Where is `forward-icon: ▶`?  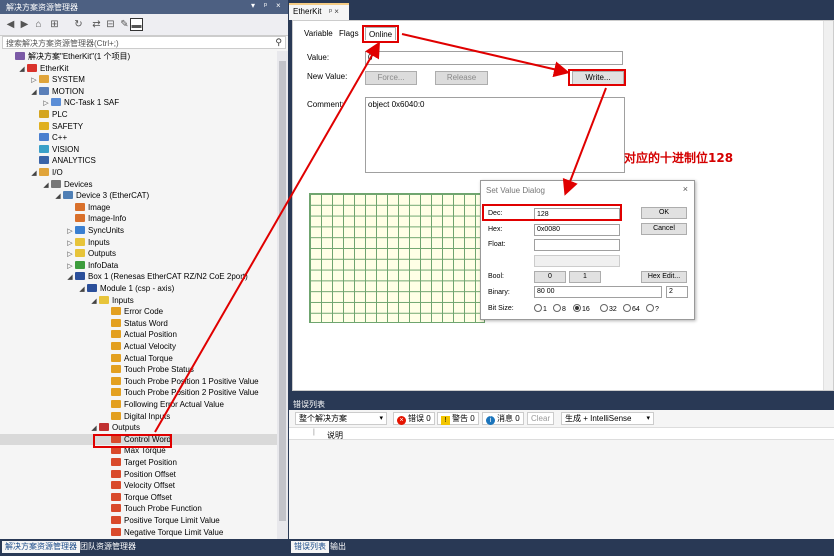 forward-icon: ▶ is located at coordinates (24, 24).